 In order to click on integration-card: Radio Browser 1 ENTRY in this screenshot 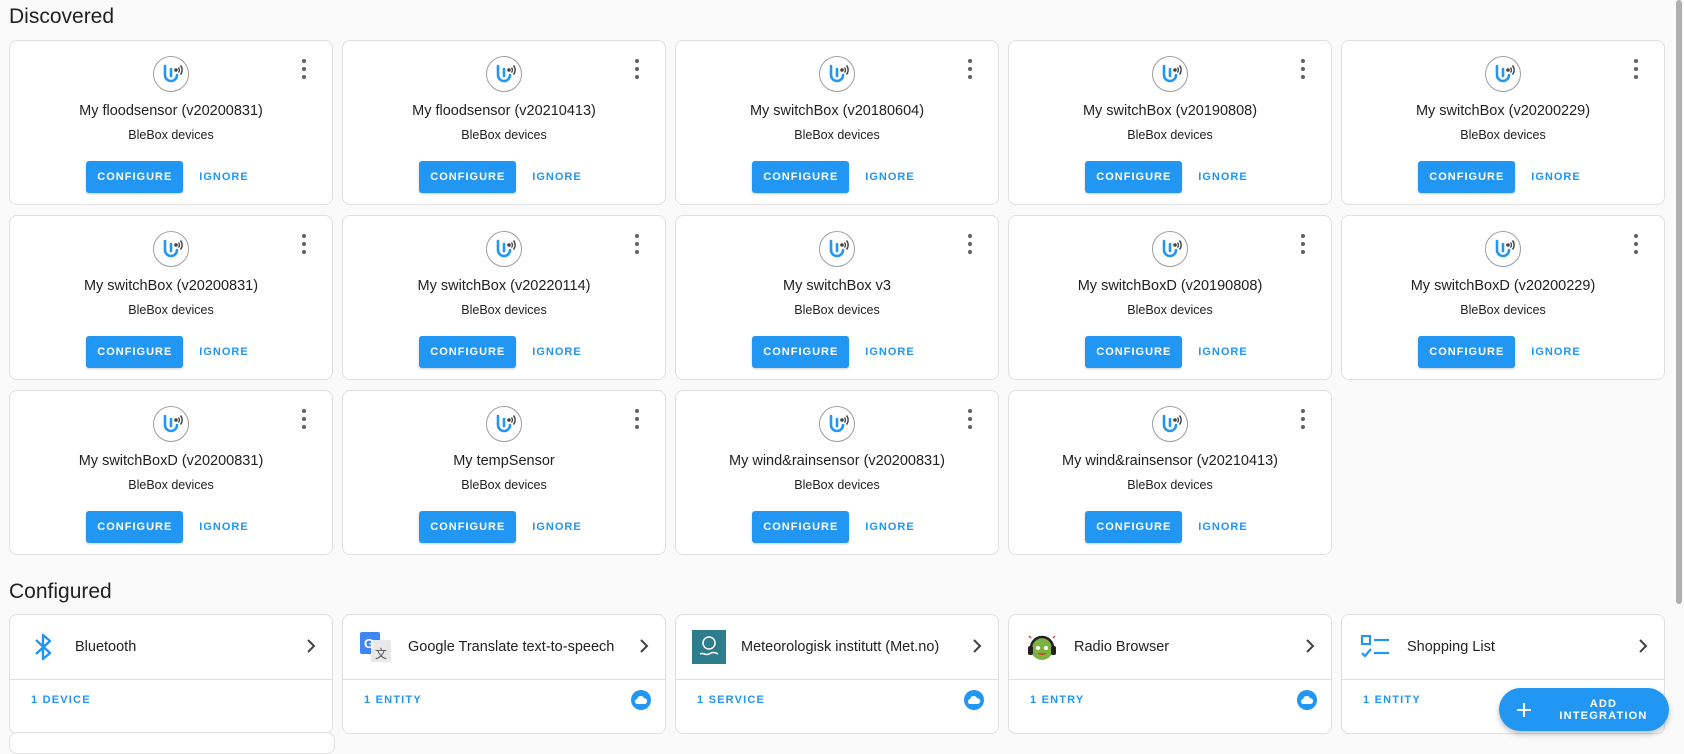, I will do `click(1170, 674)`.